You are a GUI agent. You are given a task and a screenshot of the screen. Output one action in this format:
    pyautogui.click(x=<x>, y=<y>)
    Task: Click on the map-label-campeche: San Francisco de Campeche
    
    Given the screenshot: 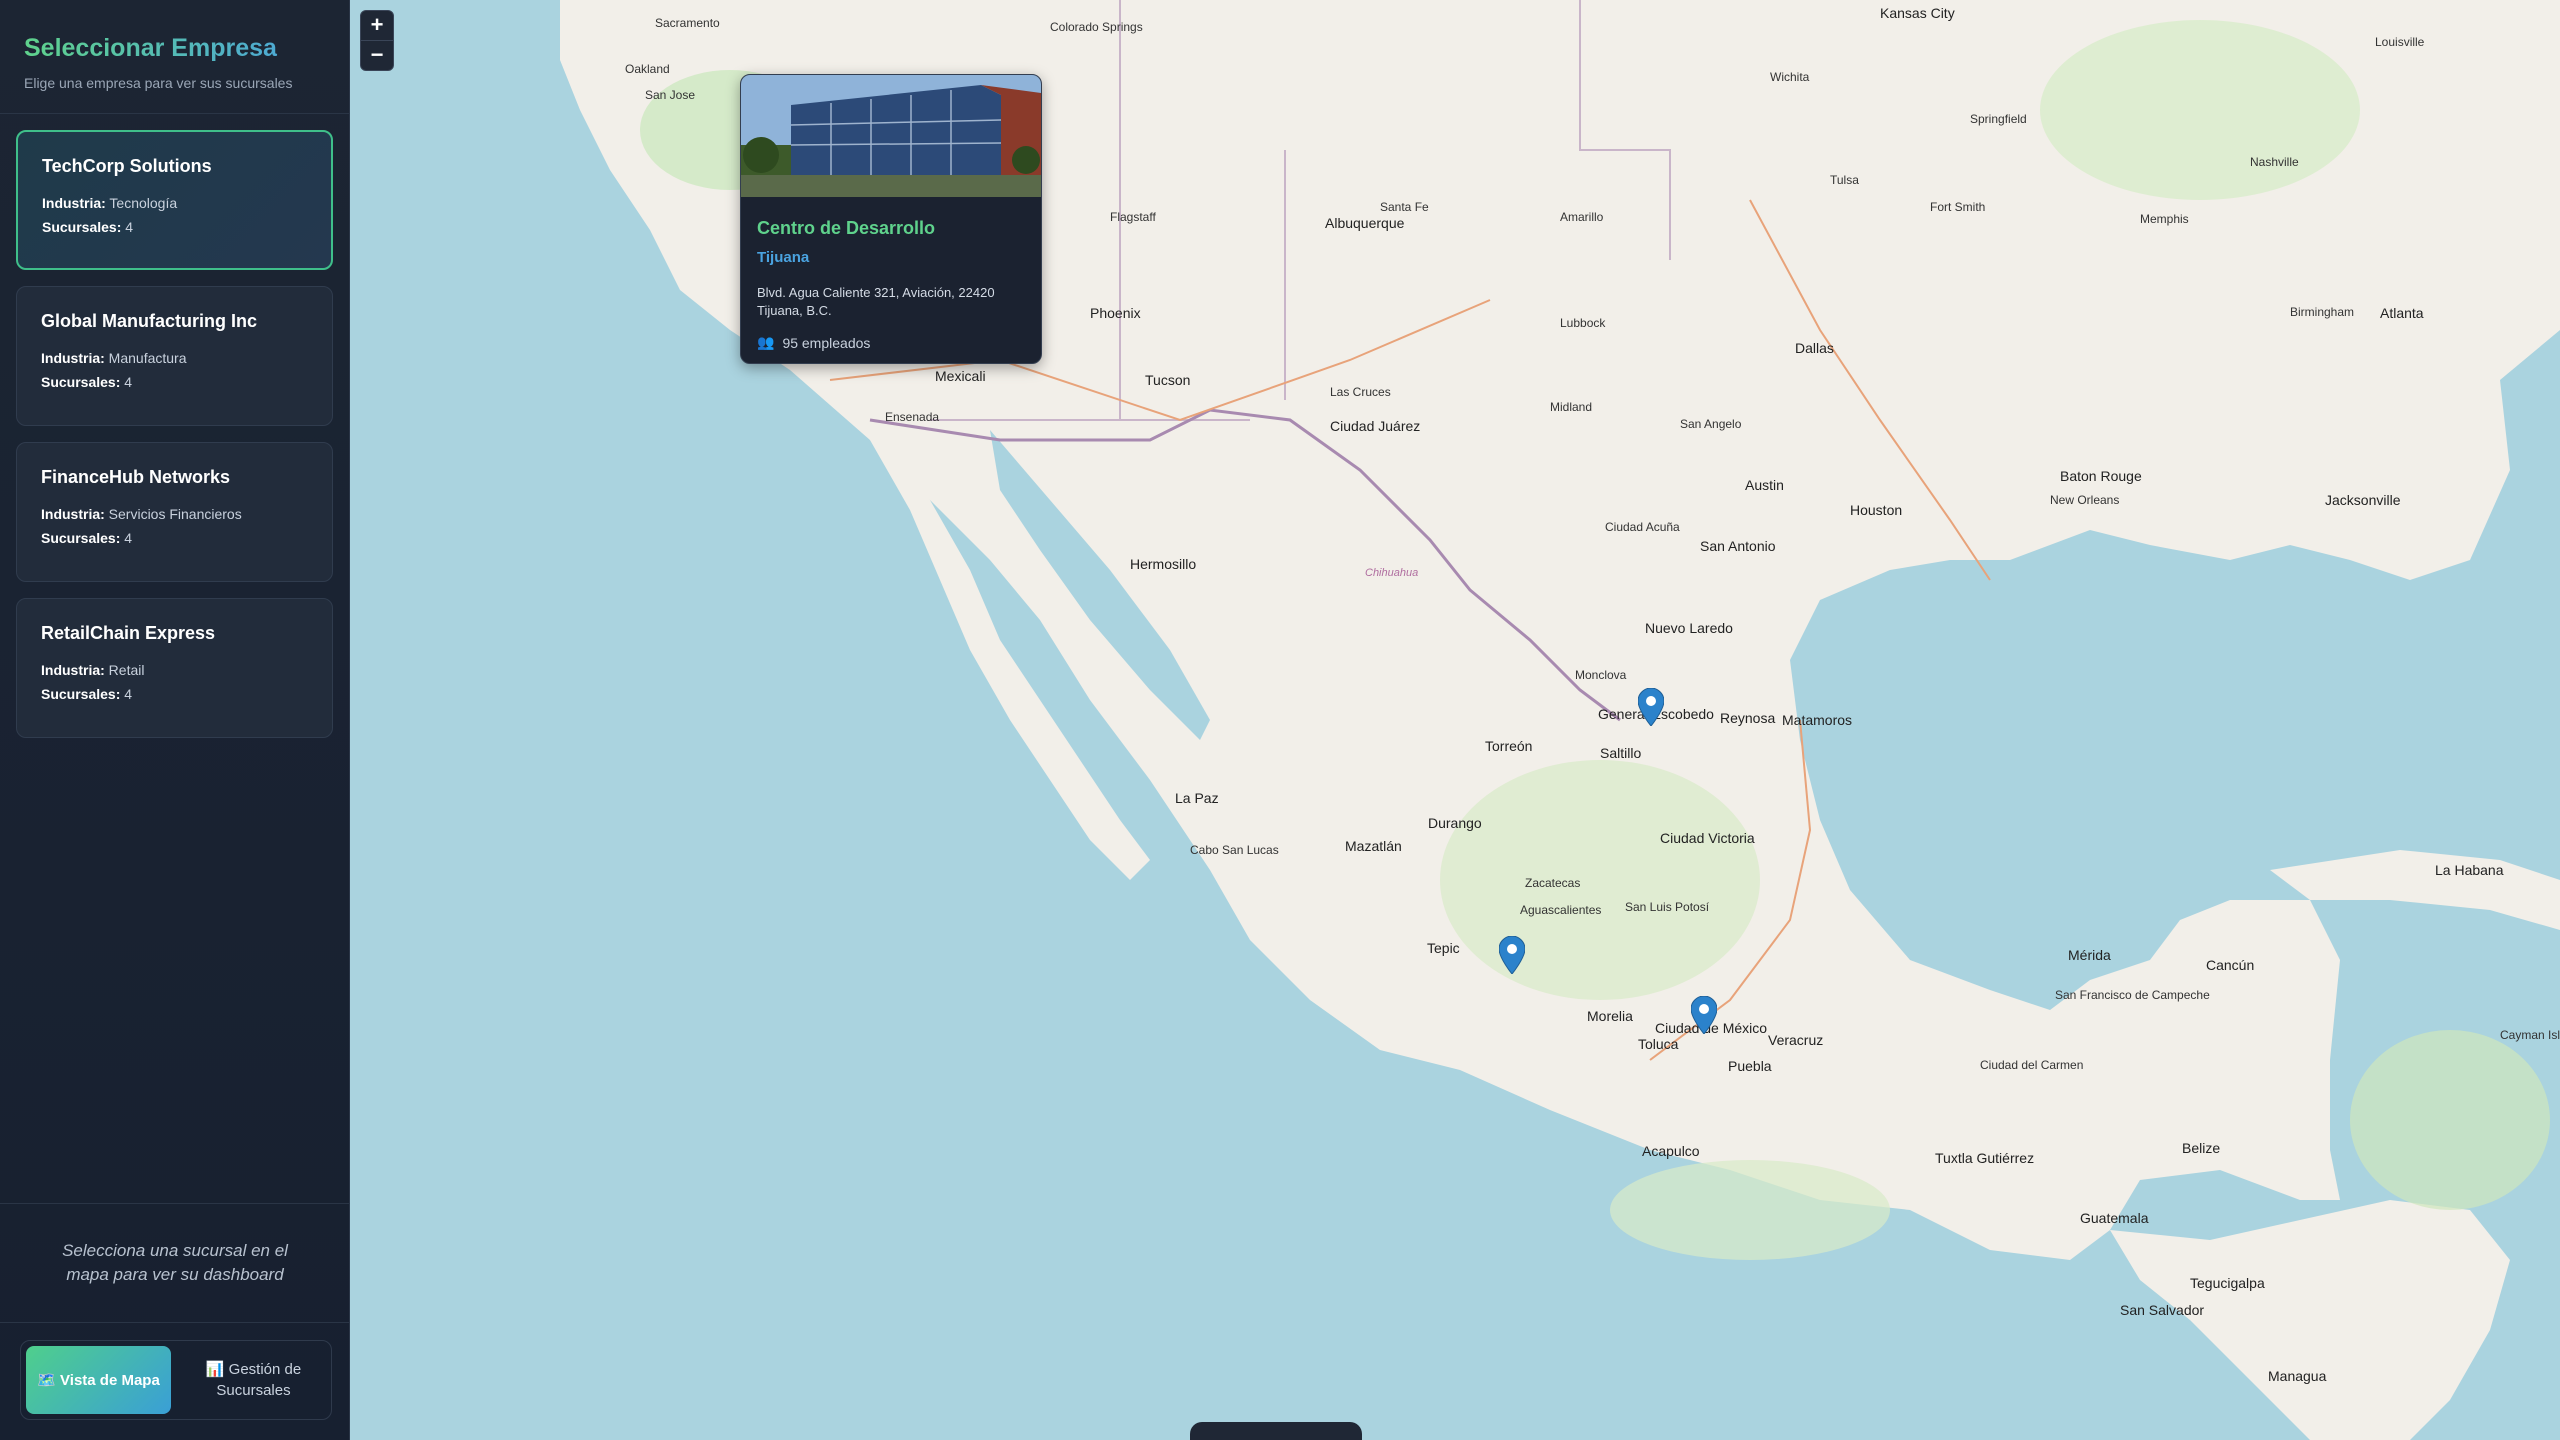 What is the action you would take?
    pyautogui.click(x=2132, y=995)
    